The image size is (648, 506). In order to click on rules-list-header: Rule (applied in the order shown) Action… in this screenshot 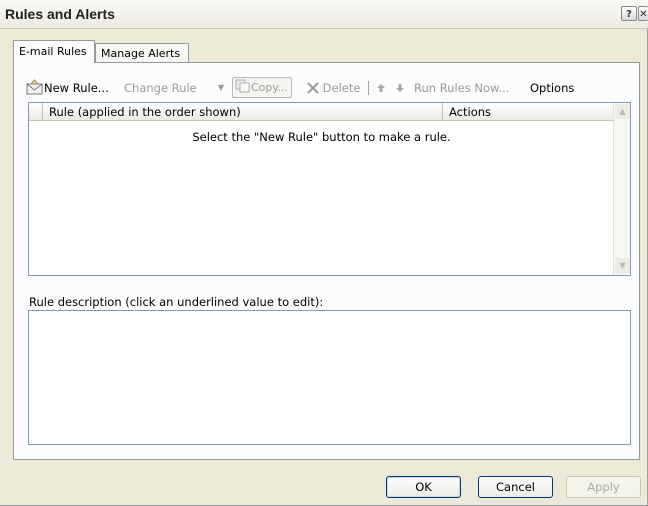, I will do `click(321, 112)`.